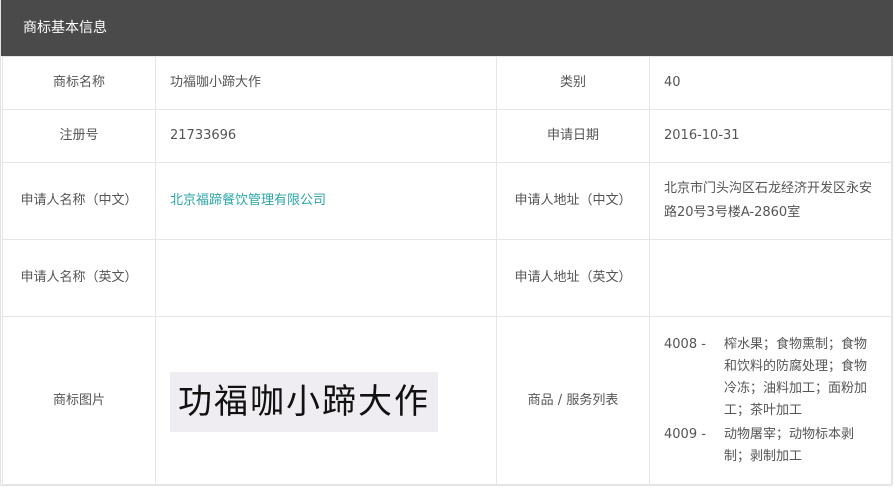 The image size is (894, 488). I want to click on class-label: 类别, so click(573, 83).